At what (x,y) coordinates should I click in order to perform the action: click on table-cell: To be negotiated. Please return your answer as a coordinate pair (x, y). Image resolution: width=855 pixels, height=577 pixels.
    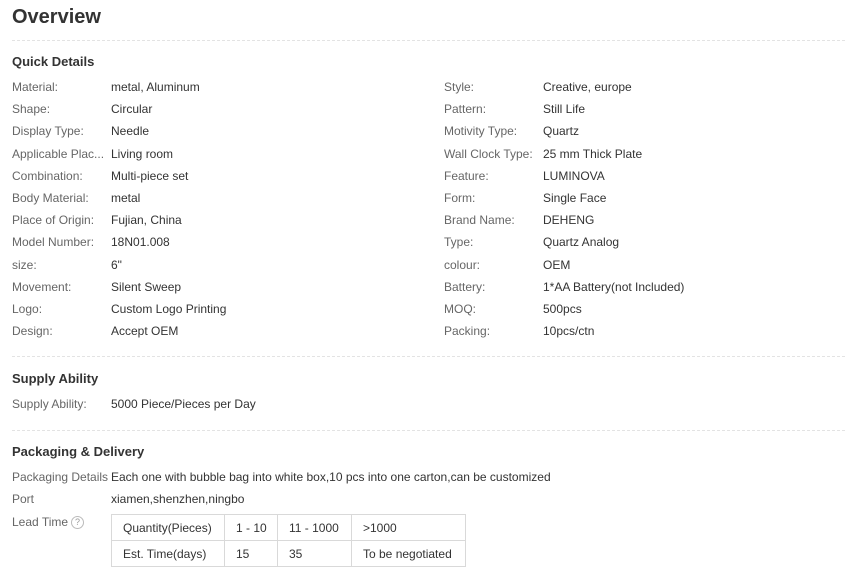
    Looking at the image, I should click on (408, 553).